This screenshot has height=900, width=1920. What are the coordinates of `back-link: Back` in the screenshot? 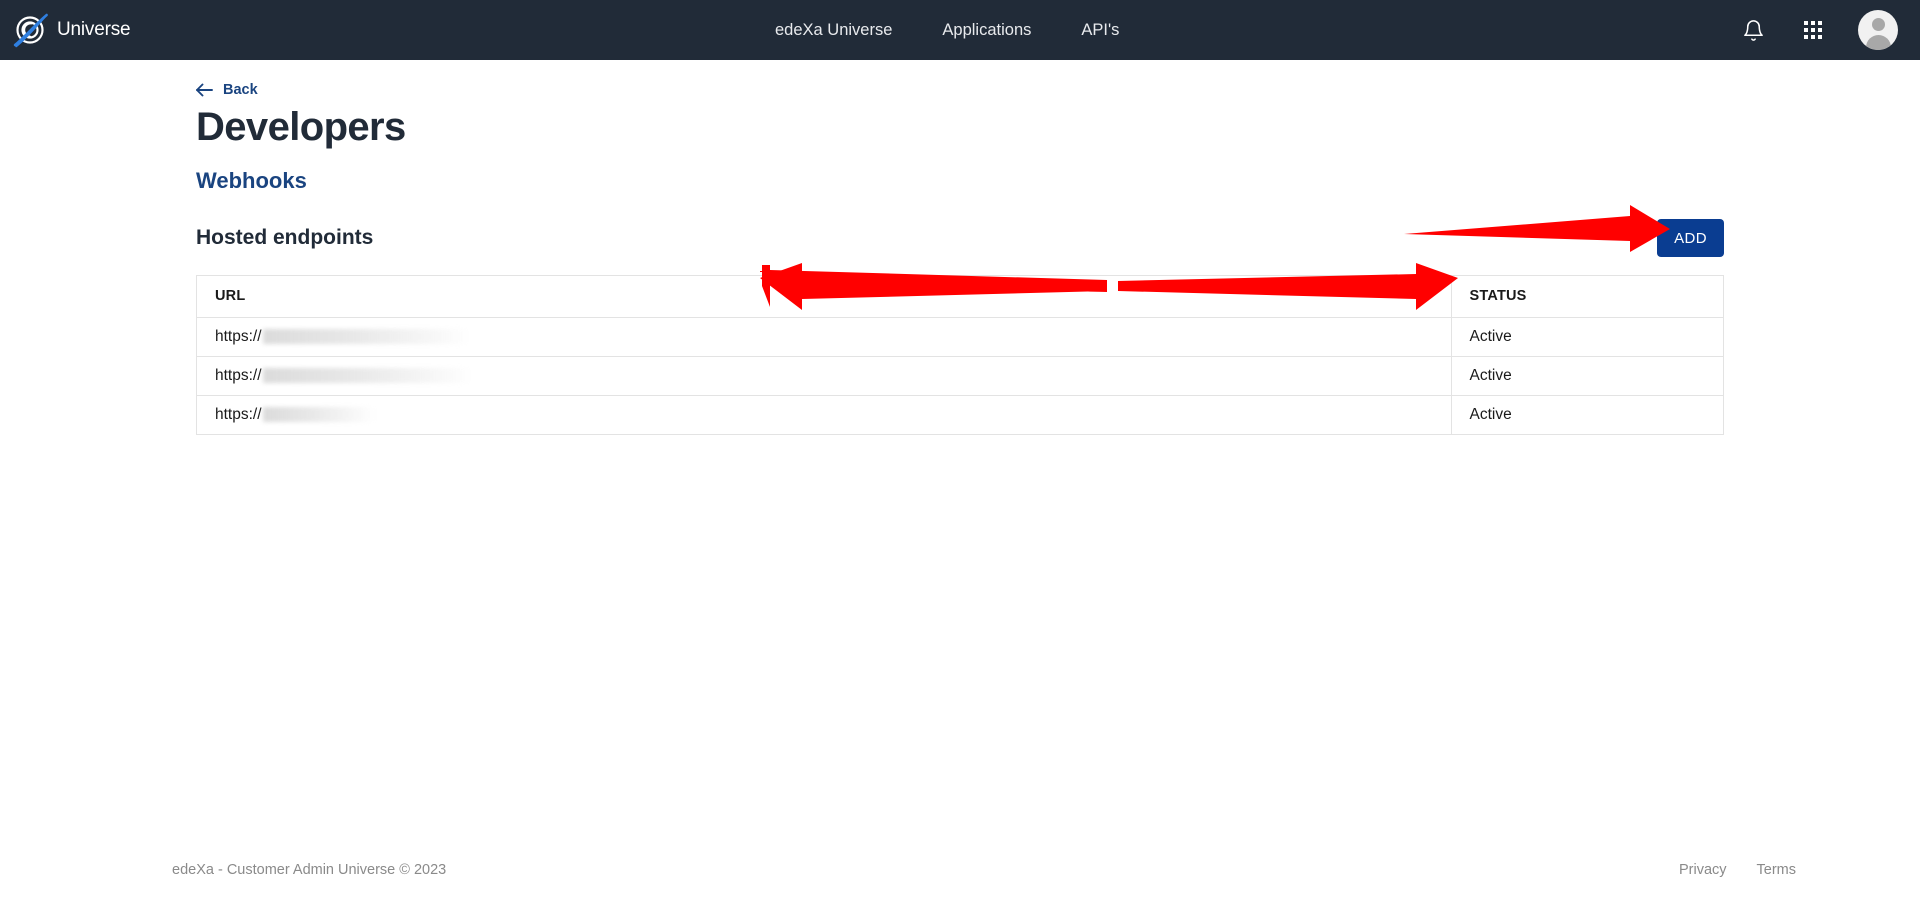 It's located at (227, 90).